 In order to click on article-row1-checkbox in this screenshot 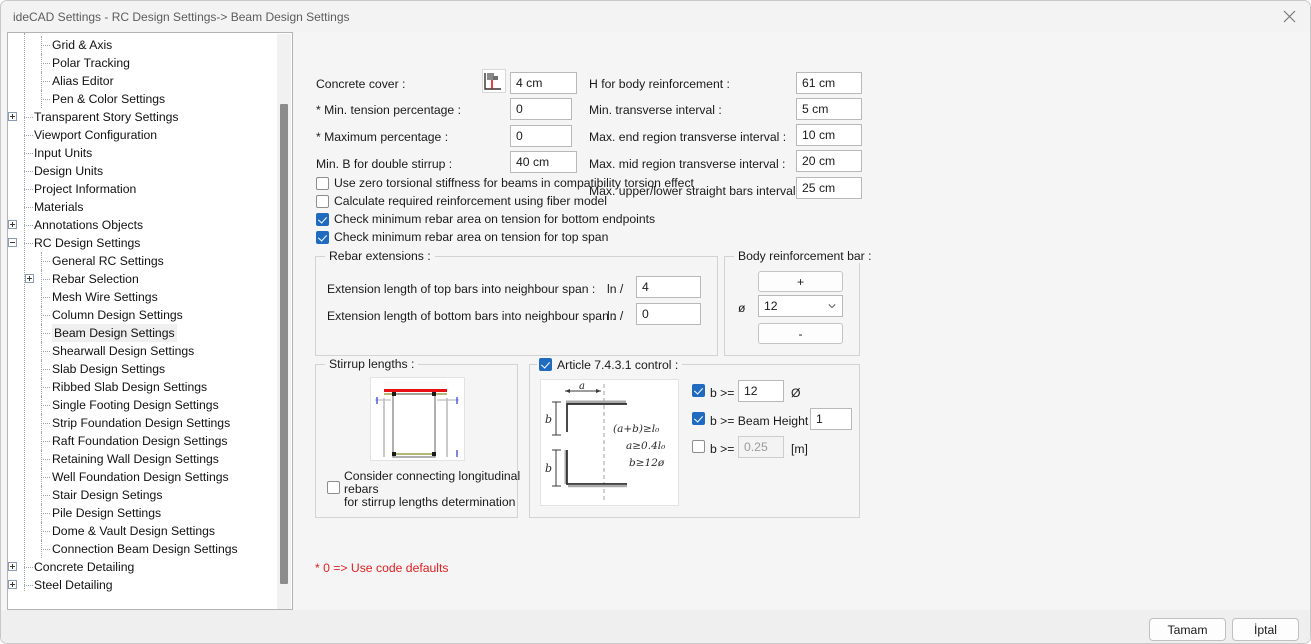, I will do `click(698, 418)`.